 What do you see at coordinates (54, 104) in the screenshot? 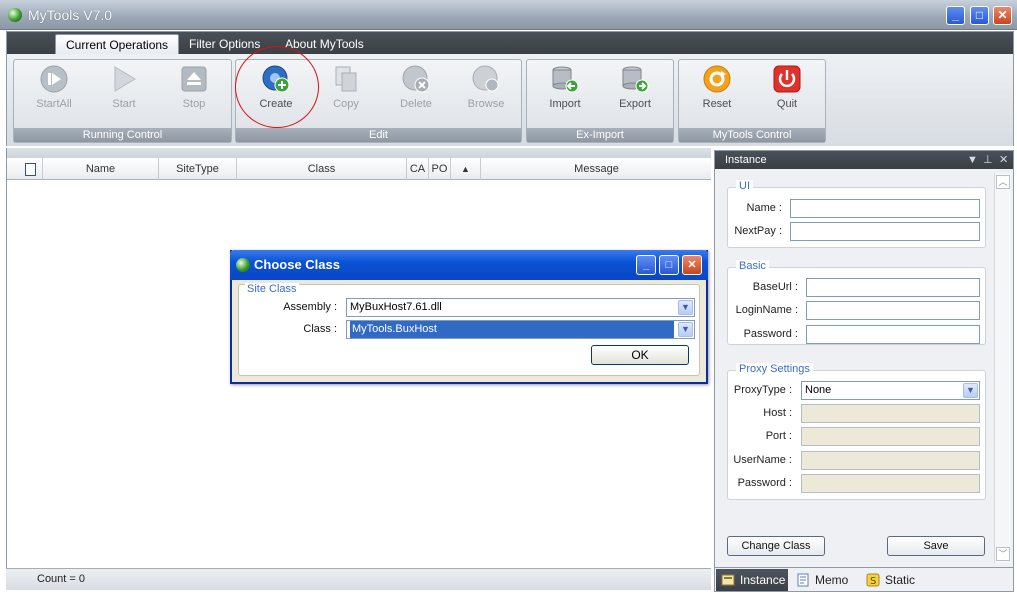
I see `startall-label: StartAll` at bounding box center [54, 104].